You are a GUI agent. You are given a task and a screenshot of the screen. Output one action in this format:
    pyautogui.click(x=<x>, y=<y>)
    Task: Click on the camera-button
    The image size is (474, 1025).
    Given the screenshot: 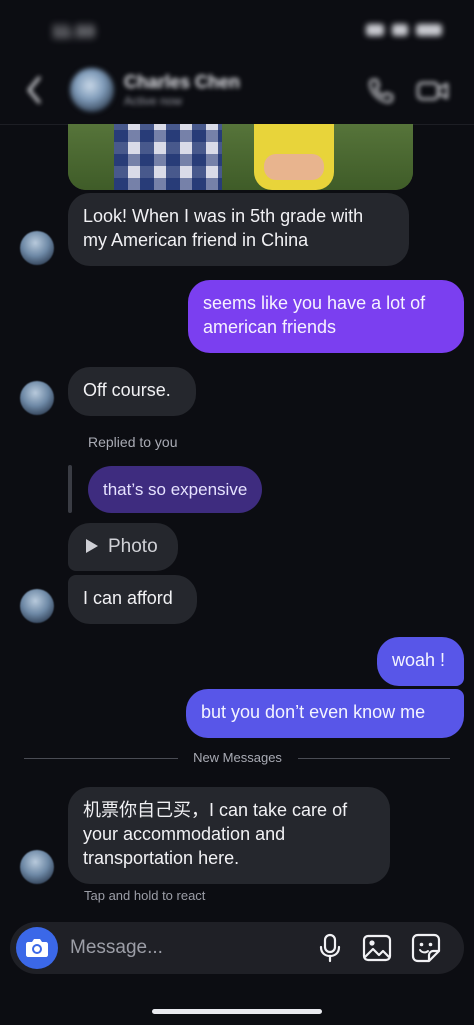 What is the action you would take?
    pyautogui.click(x=37, y=948)
    